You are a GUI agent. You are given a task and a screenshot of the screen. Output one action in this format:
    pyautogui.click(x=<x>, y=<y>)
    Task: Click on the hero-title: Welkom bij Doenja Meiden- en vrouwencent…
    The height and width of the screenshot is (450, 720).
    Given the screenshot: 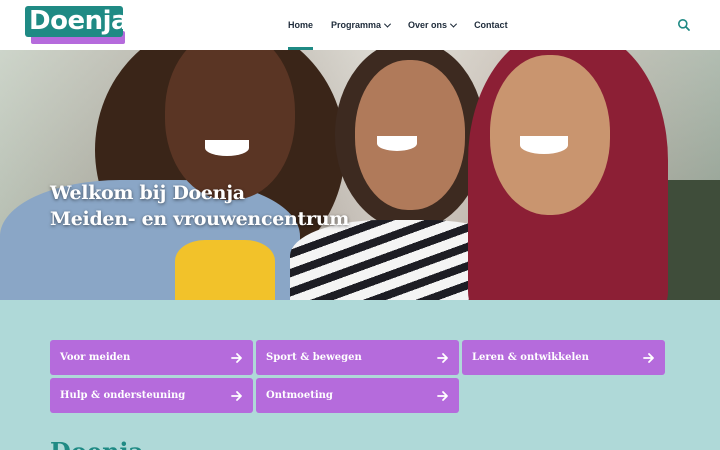 What is the action you would take?
    pyautogui.click(x=199, y=206)
    